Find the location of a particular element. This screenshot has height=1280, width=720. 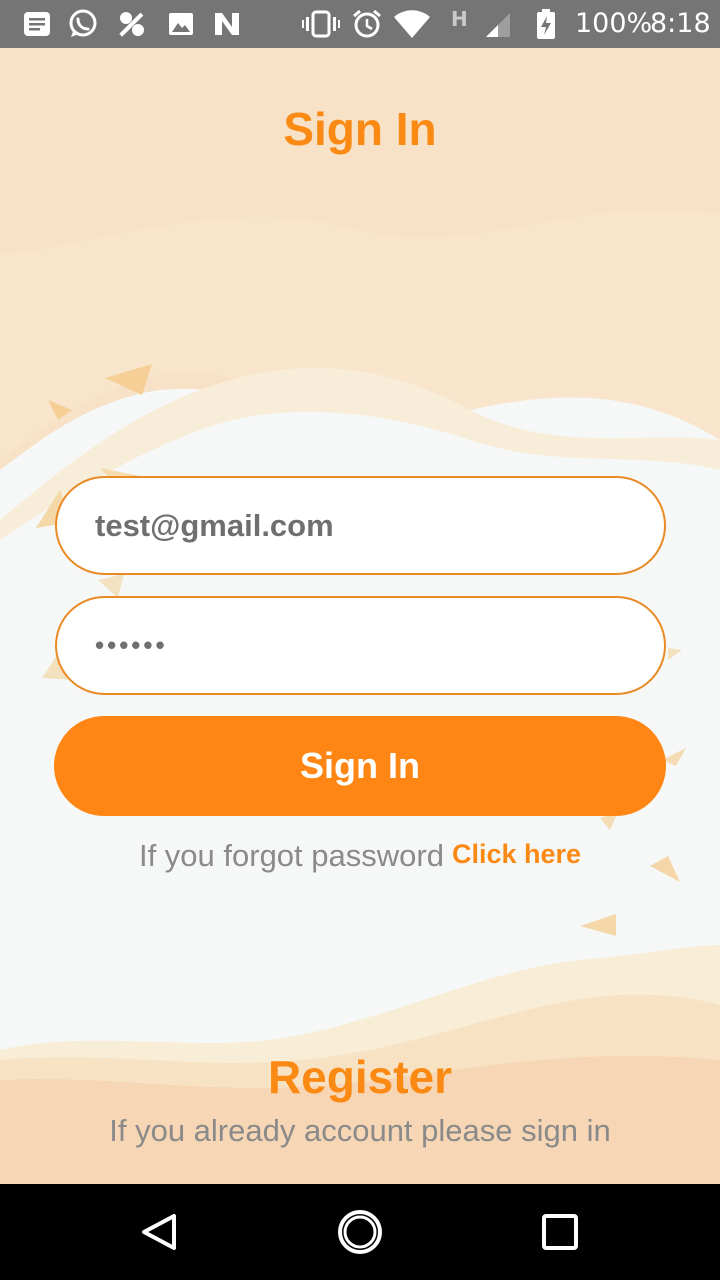

whatsapp-icon is located at coordinates (83, 23).